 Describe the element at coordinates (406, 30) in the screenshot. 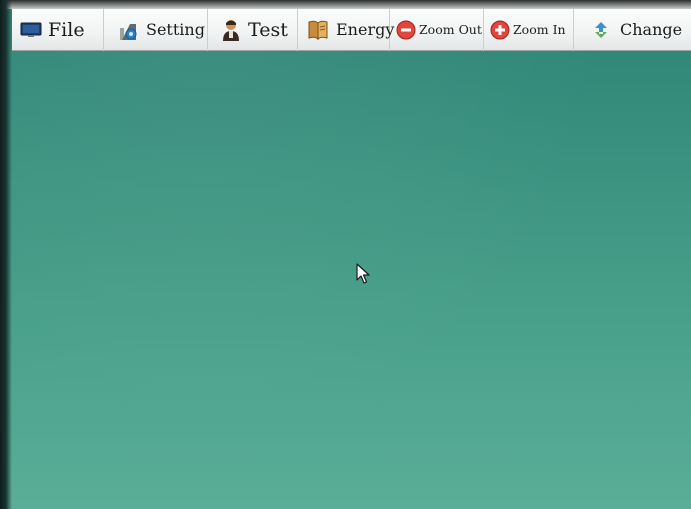

I see `zoom-out-icon` at that location.